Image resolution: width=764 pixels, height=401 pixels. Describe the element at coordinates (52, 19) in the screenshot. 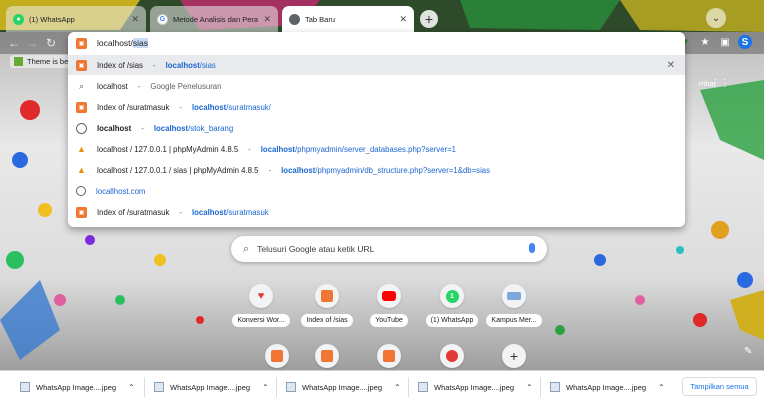

I see `tab-title: (1) WhatsApp` at that location.